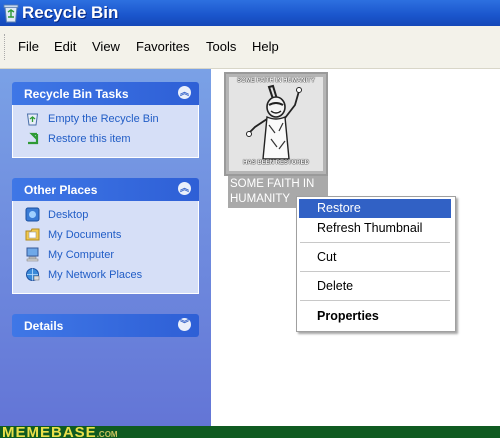  I want to click on menu-item-cut: Cut, so click(375, 257).